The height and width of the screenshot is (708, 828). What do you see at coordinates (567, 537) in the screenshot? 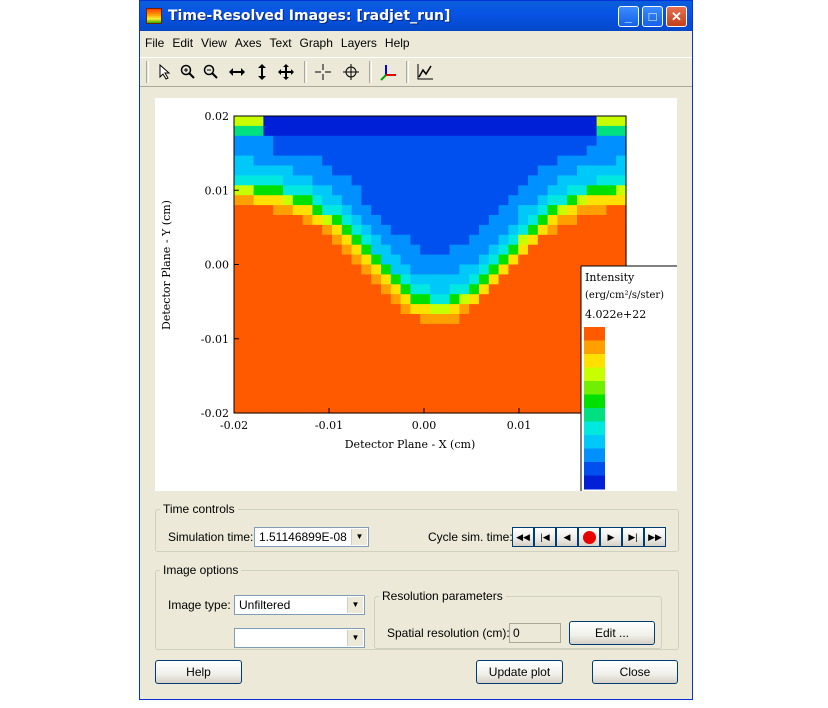
I see `step-back-button: ◀` at bounding box center [567, 537].